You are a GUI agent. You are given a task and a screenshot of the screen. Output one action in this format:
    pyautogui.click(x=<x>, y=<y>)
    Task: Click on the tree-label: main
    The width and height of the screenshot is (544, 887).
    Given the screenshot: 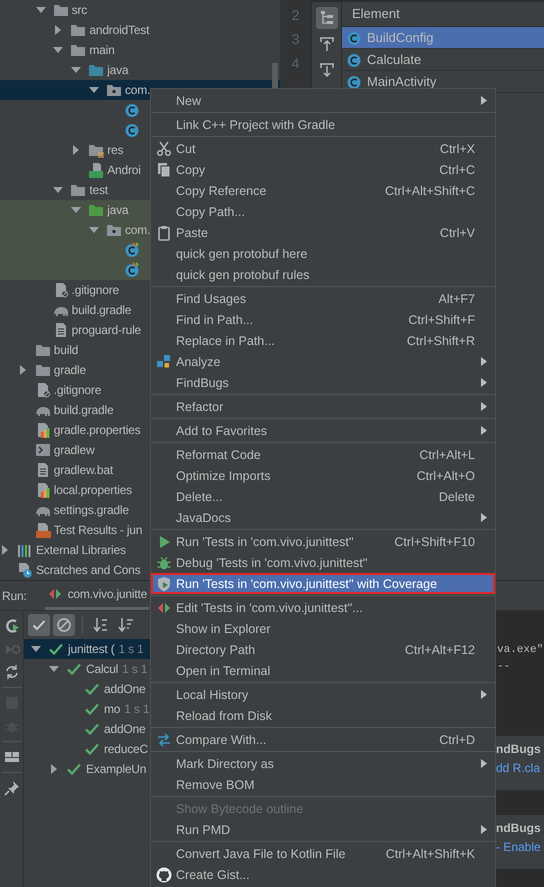 What is the action you would take?
    pyautogui.click(x=102, y=50)
    